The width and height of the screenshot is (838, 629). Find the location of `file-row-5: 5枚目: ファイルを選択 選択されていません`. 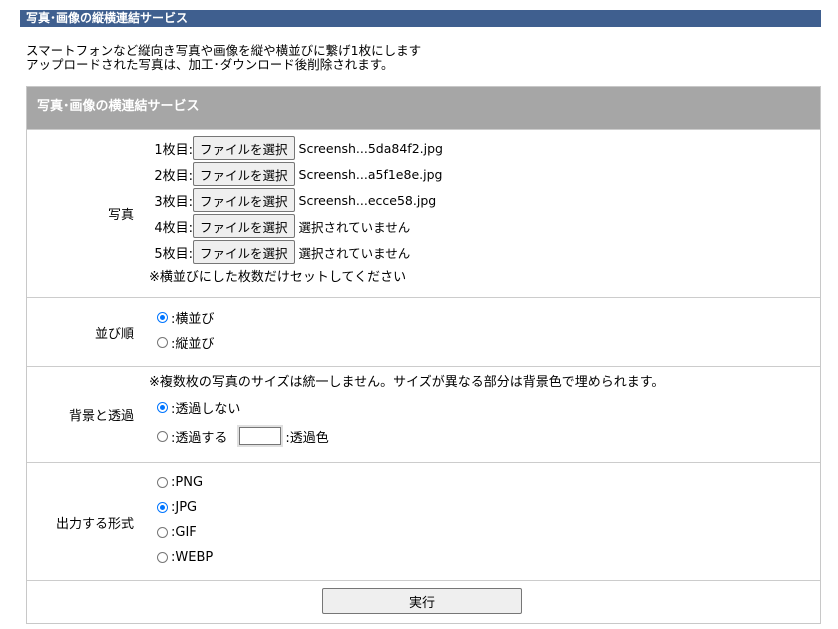

file-row-5: 5枚目: ファイルを選択 選択されていません is located at coordinates (296, 252).